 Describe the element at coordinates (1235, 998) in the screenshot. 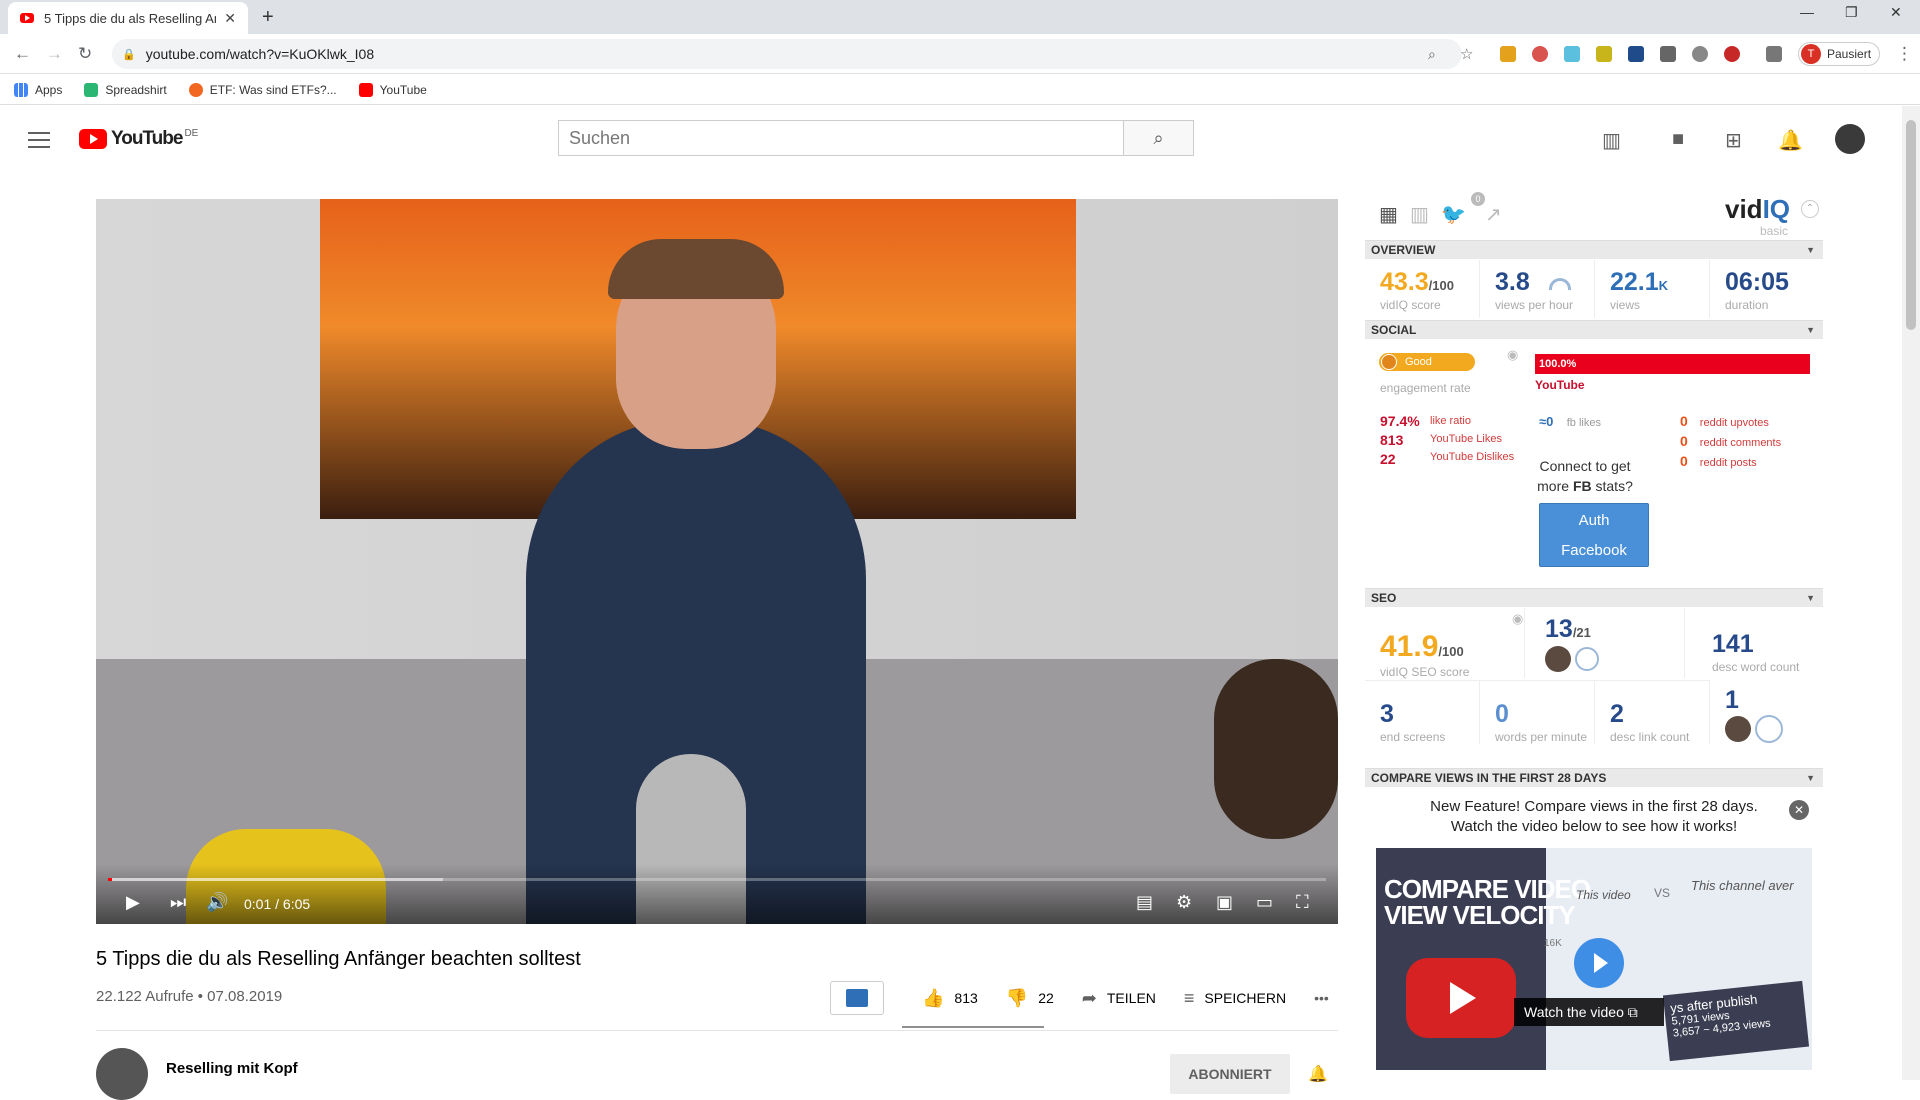

I see `save-button: ≡ SPEICHERN` at that location.